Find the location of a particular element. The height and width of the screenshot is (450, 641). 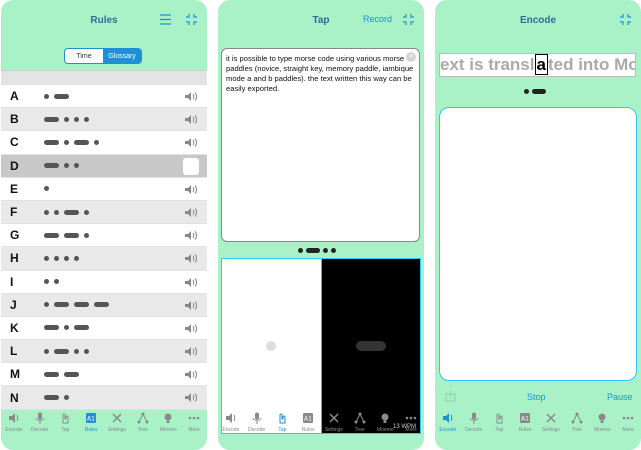

row-morse-code is located at coordinates (66, 351).